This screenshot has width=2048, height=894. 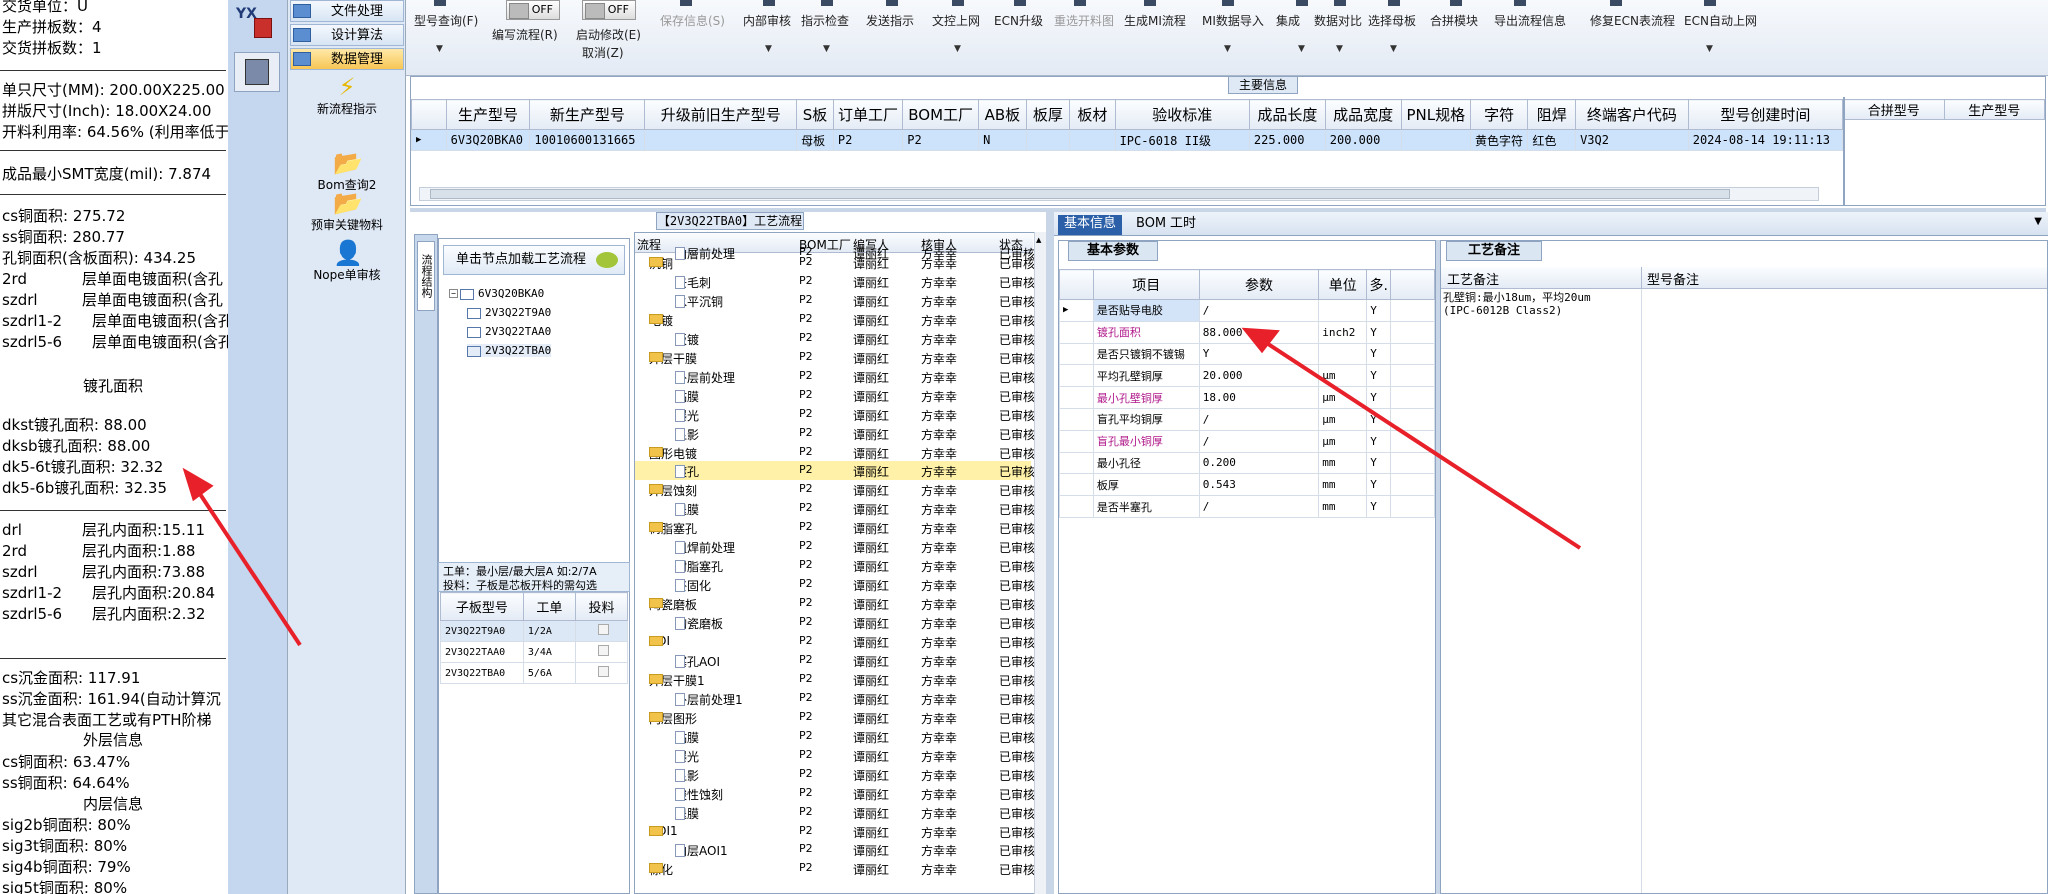 What do you see at coordinates (248, 566) in the screenshot?
I see `arrow-left-line` at bounding box center [248, 566].